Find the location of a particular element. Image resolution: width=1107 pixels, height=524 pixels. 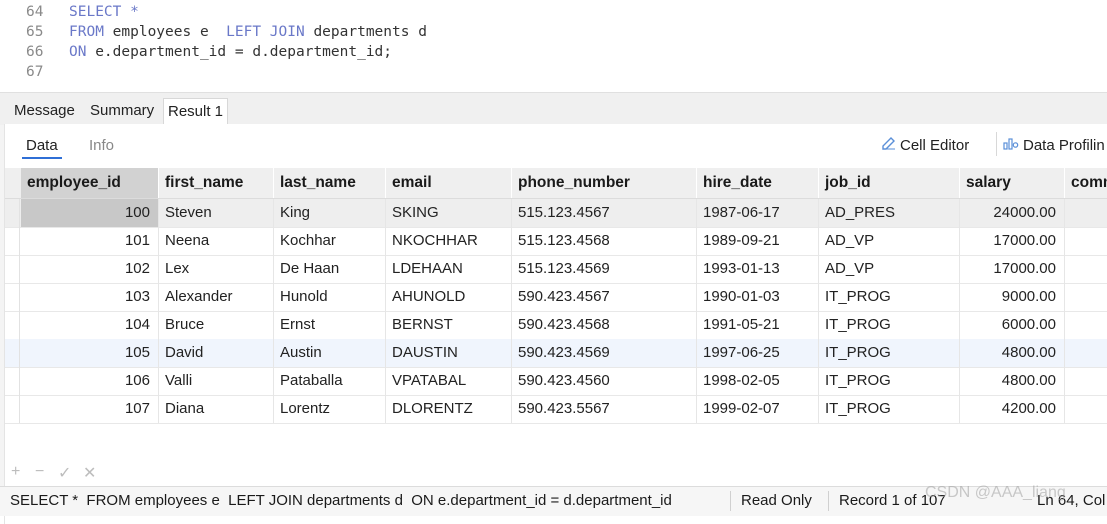

cell-last-name: Ernst is located at coordinates (330, 325).